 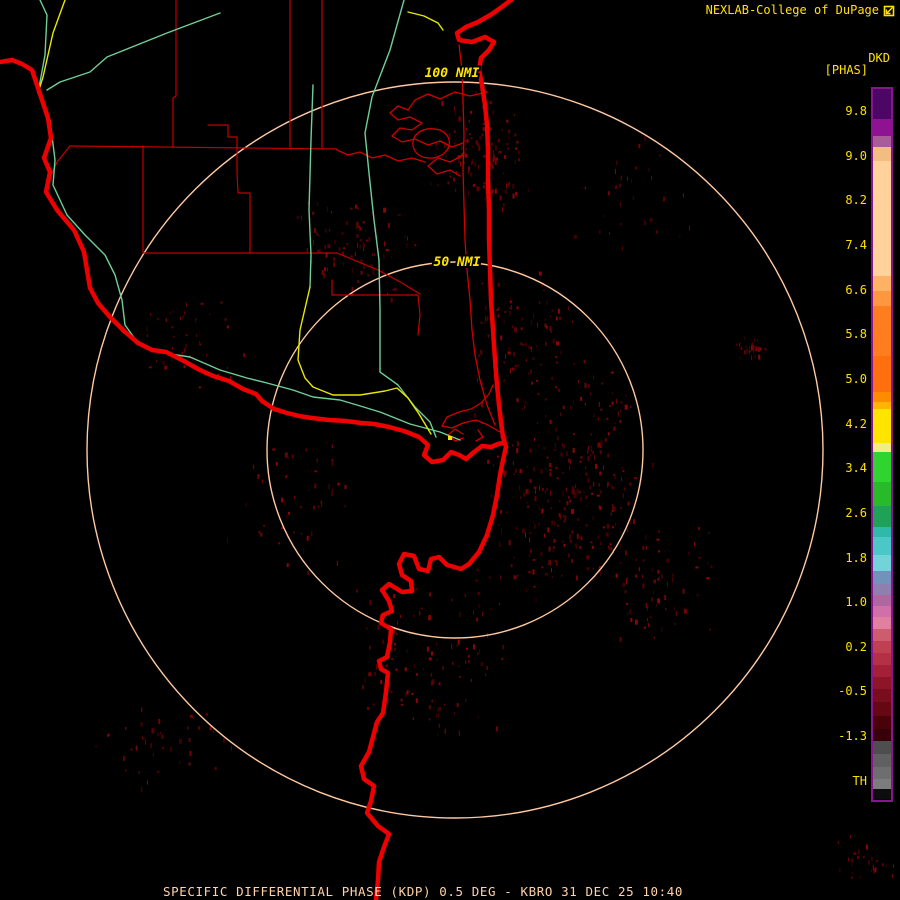 What do you see at coordinates (856, 378) in the screenshot?
I see `colorbar-tick: 5.0` at bounding box center [856, 378].